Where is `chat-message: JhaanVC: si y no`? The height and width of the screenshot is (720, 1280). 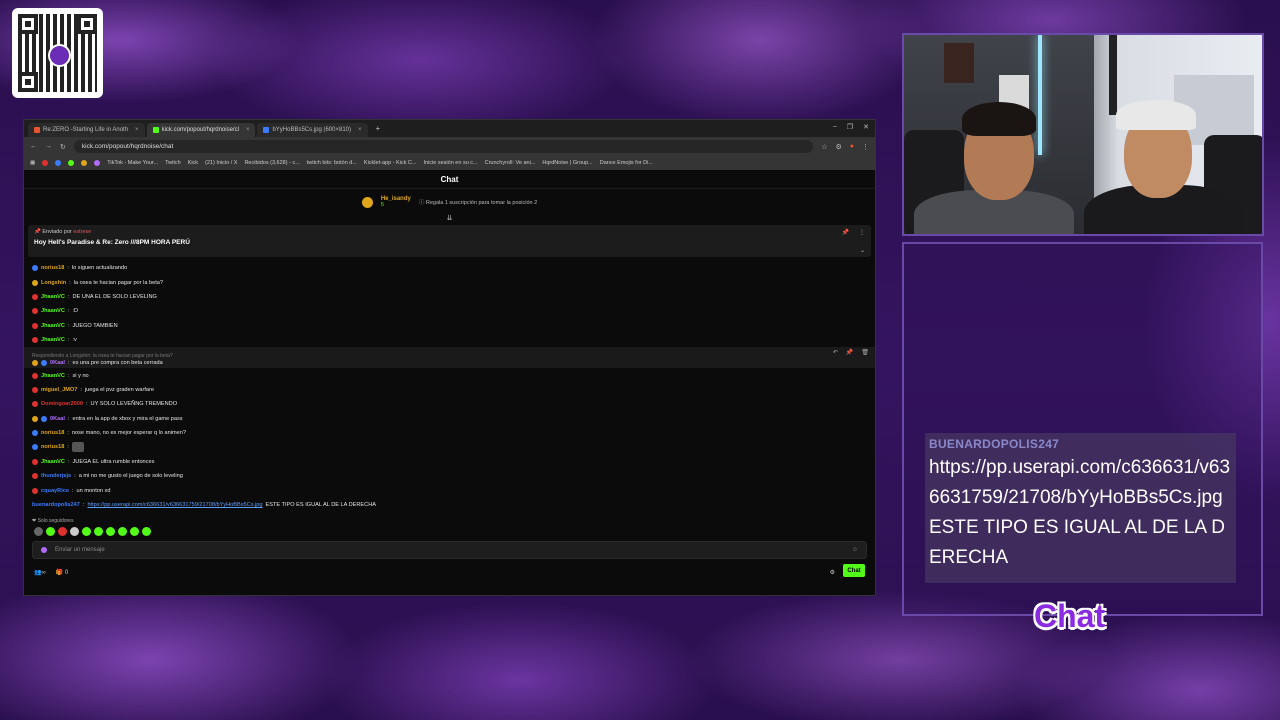
chat-message: JhaanVC: si y no is located at coordinates (449, 375).